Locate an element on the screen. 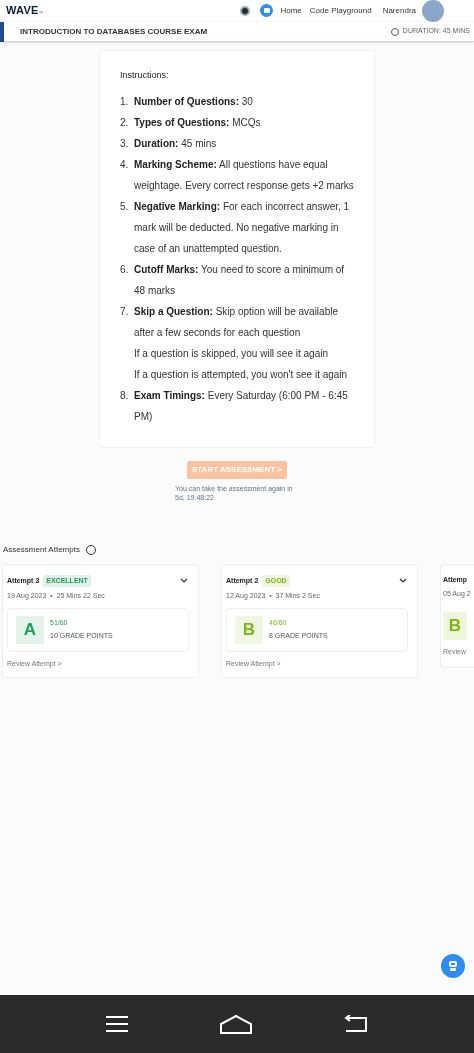 The image size is (474, 1053). list-number: 7. is located at coordinates (125, 311).